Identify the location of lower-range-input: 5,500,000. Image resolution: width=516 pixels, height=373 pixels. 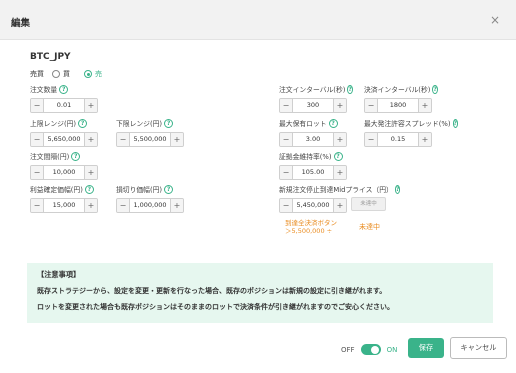
(150, 139).